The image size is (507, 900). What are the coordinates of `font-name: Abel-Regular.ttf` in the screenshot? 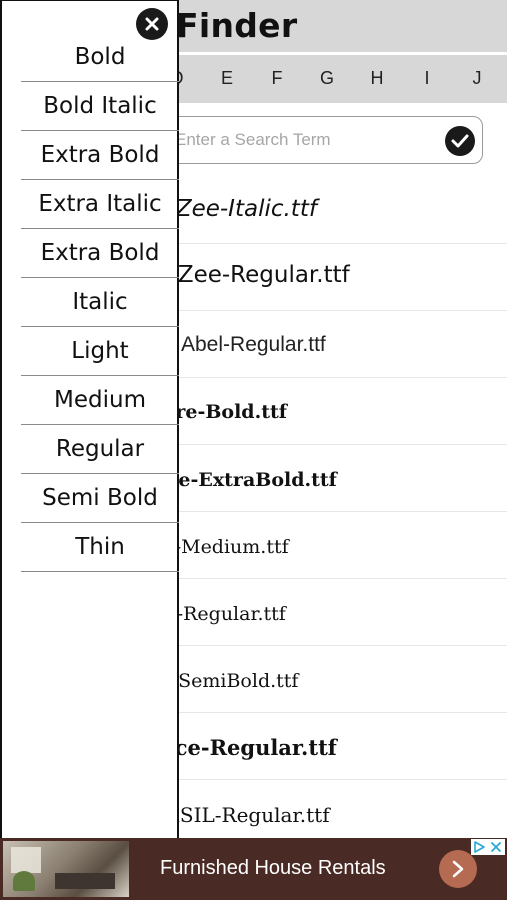 It's located at (253, 344).